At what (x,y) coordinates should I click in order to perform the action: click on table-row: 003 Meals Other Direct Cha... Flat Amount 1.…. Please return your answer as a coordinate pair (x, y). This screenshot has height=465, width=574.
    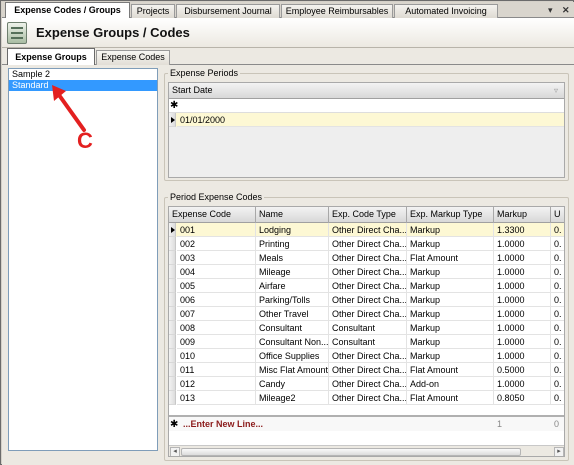
    Looking at the image, I should click on (366, 258).